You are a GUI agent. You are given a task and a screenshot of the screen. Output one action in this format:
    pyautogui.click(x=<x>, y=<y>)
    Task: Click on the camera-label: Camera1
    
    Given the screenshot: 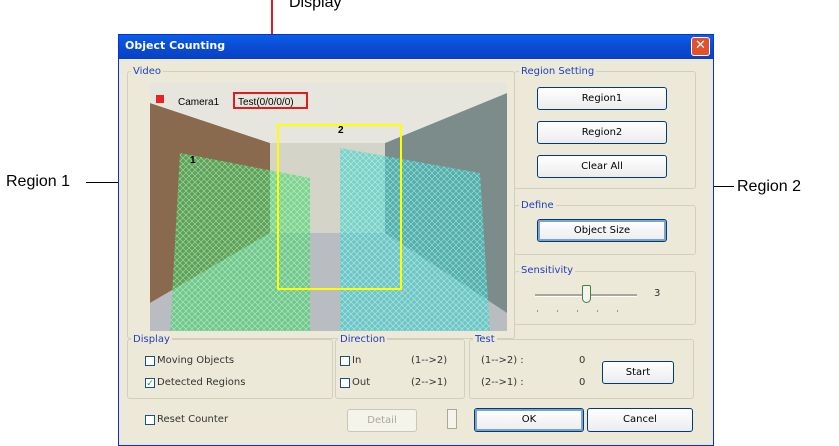 What is the action you would take?
    pyautogui.click(x=199, y=102)
    